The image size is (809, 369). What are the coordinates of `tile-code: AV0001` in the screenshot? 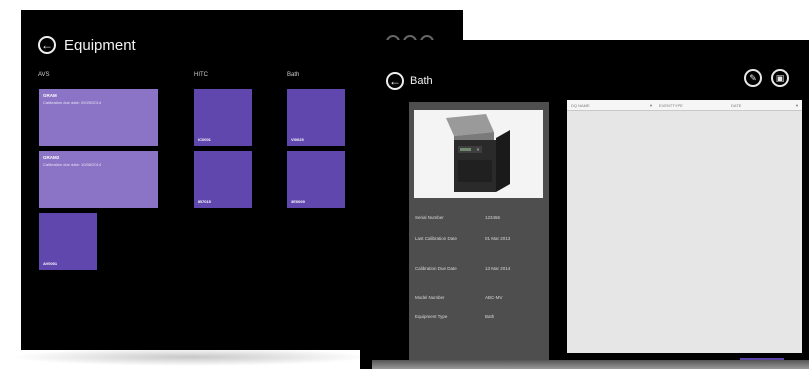 It's located at (50, 263).